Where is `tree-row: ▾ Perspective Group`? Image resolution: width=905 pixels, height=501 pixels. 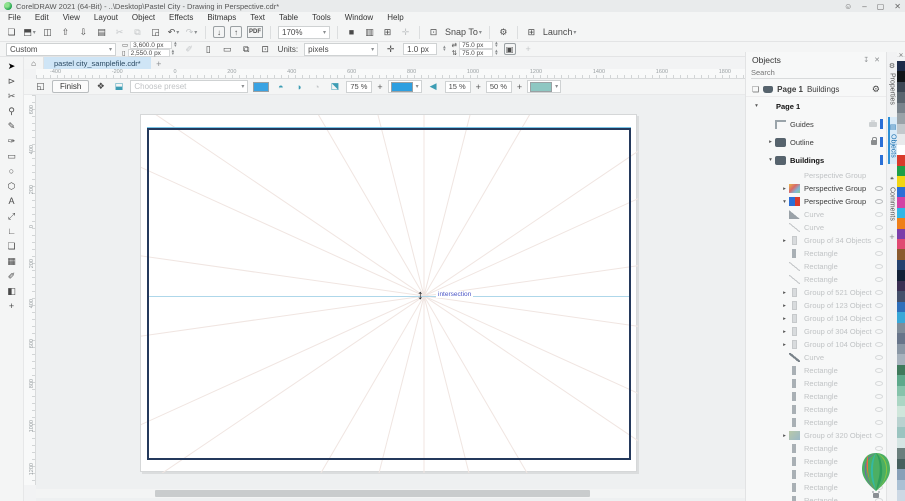 tree-row: ▾ Perspective Group is located at coordinates (816, 201).